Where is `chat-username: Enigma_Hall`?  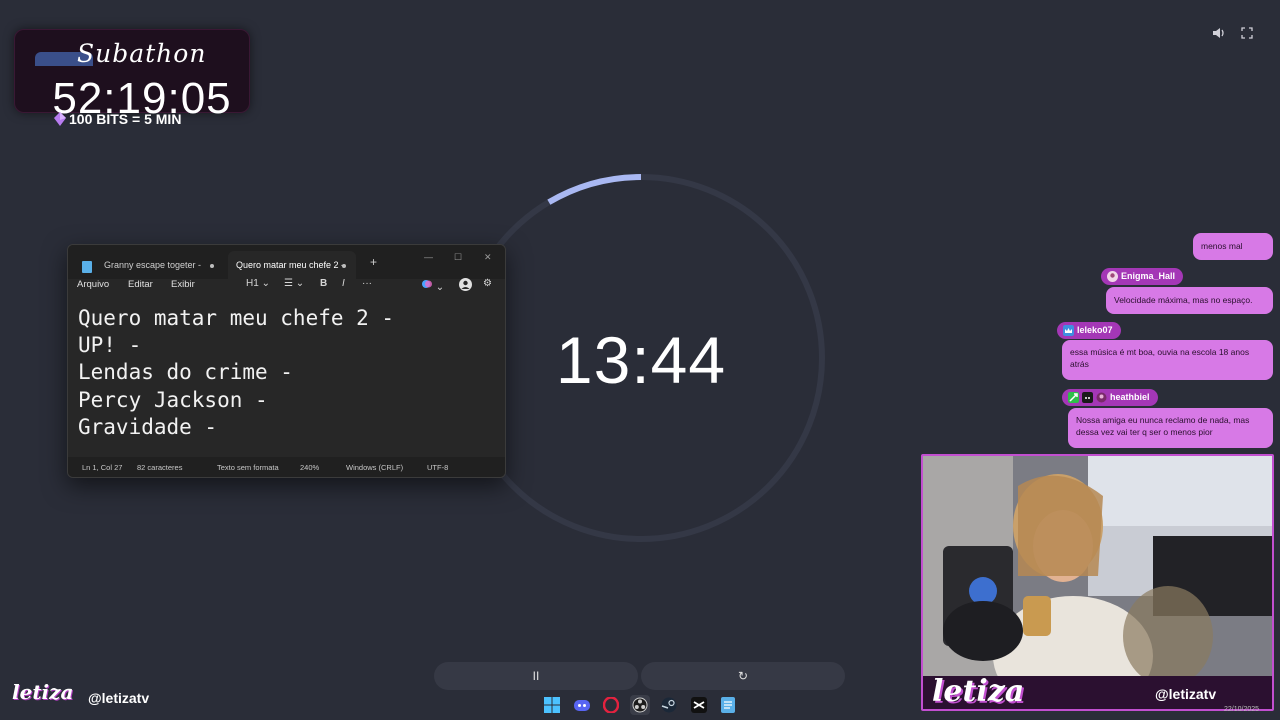
chat-username: Enigma_Hall is located at coordinates (1148, 276).